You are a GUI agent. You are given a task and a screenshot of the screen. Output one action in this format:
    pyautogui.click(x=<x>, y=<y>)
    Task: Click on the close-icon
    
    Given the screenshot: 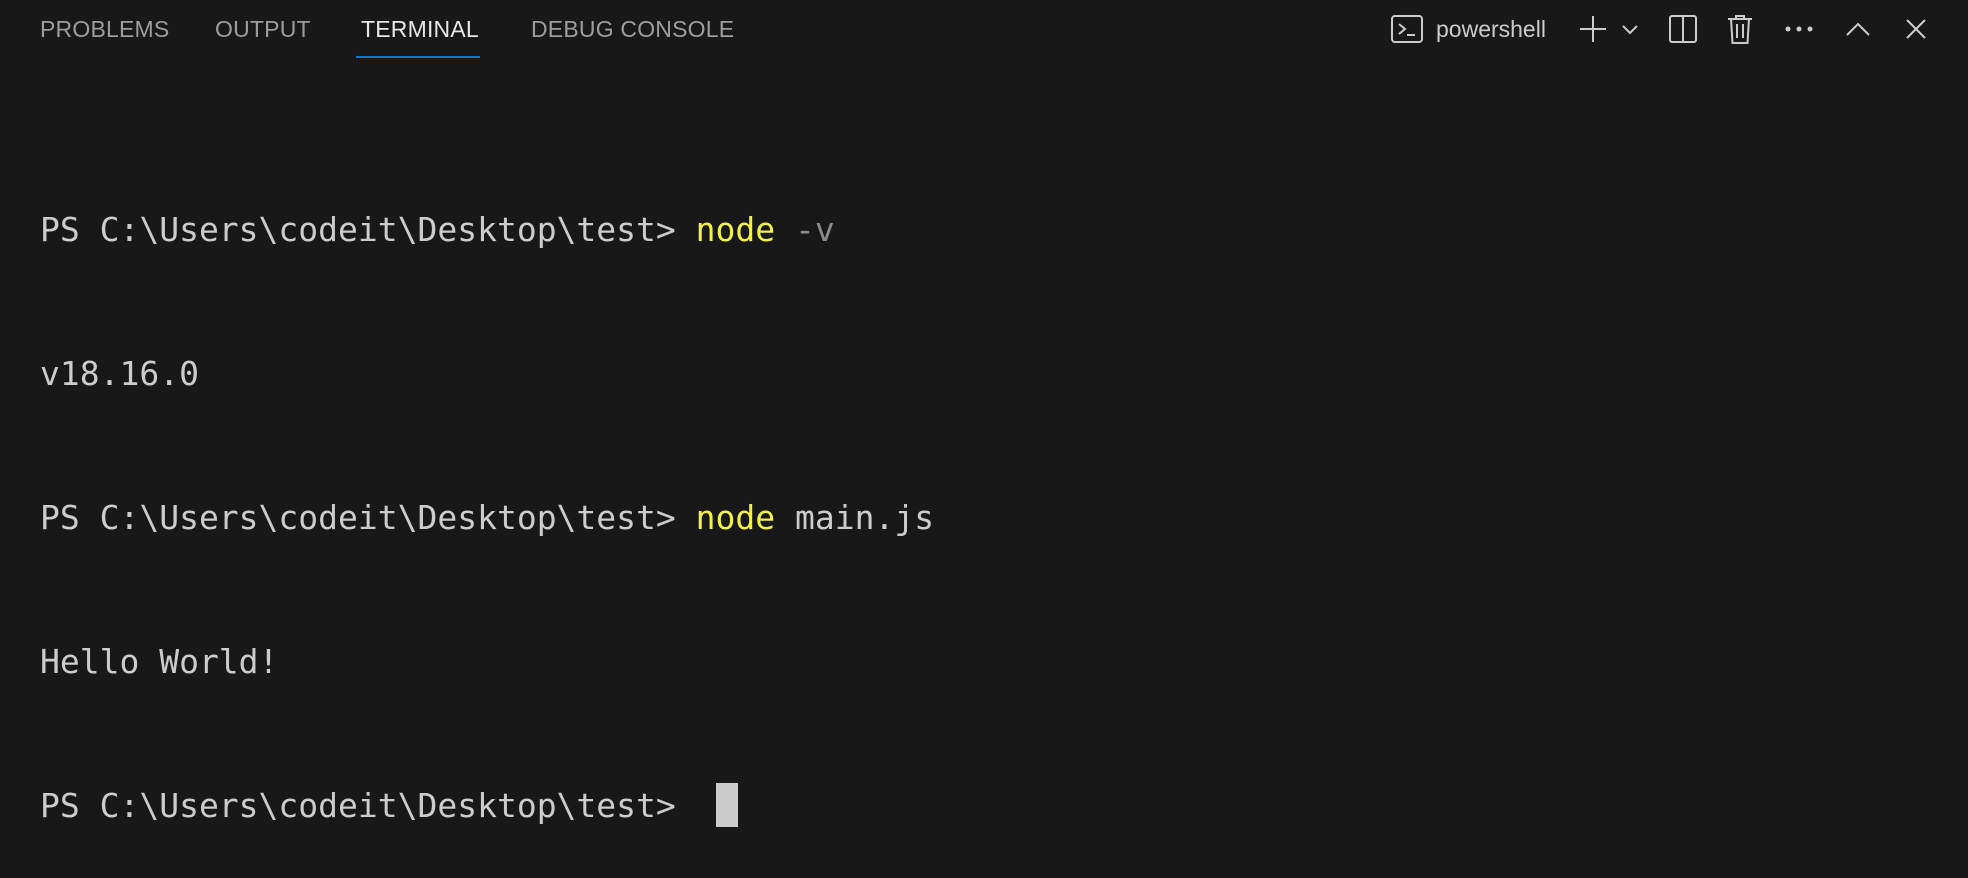 What is the action you would take?
    pyautogui.click(x=1916, y=29)
    